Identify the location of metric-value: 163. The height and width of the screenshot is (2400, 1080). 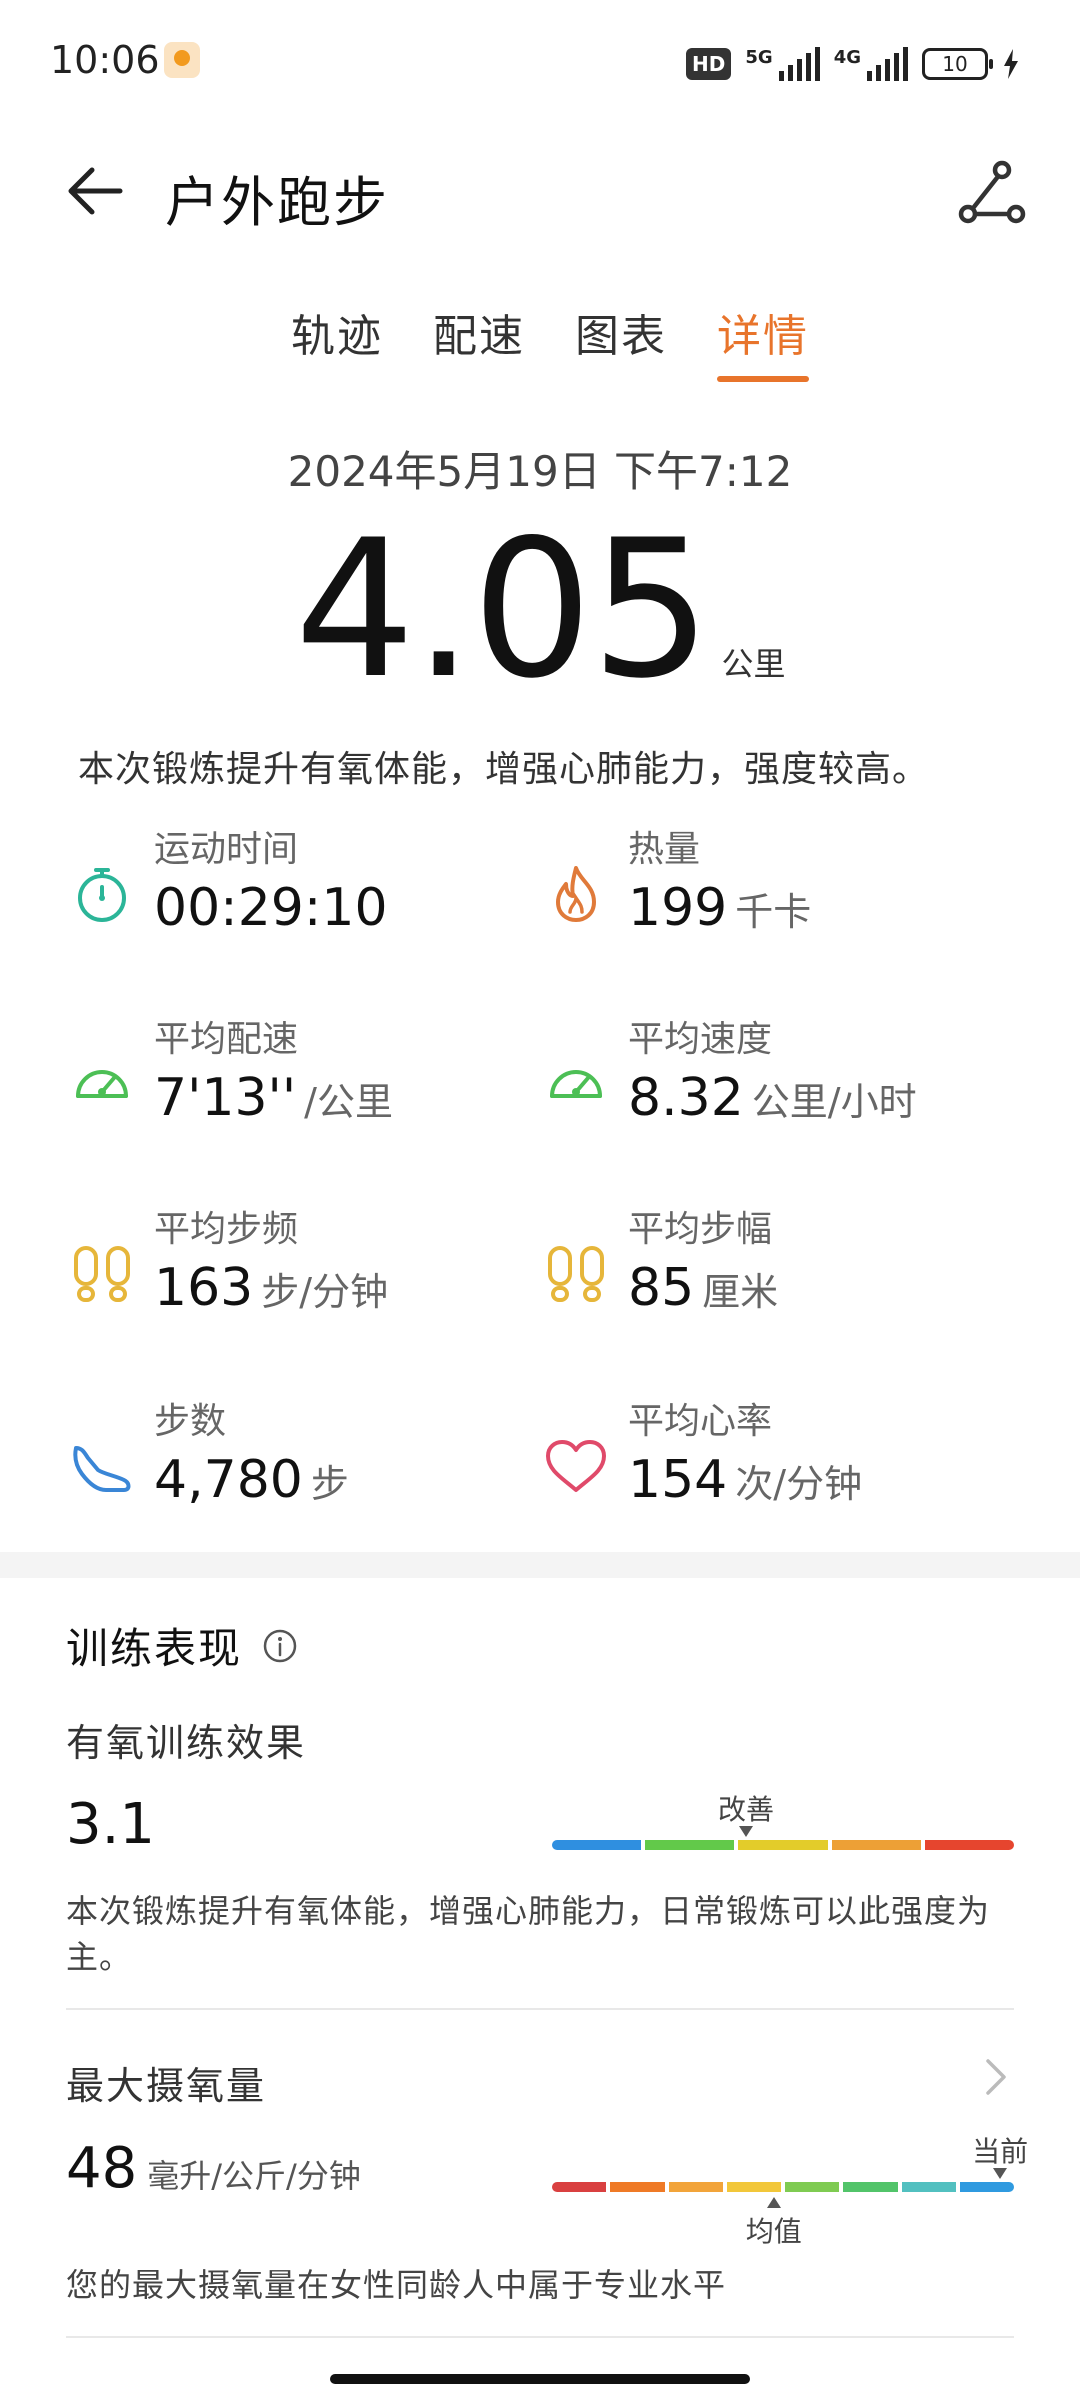
(204, 1288).